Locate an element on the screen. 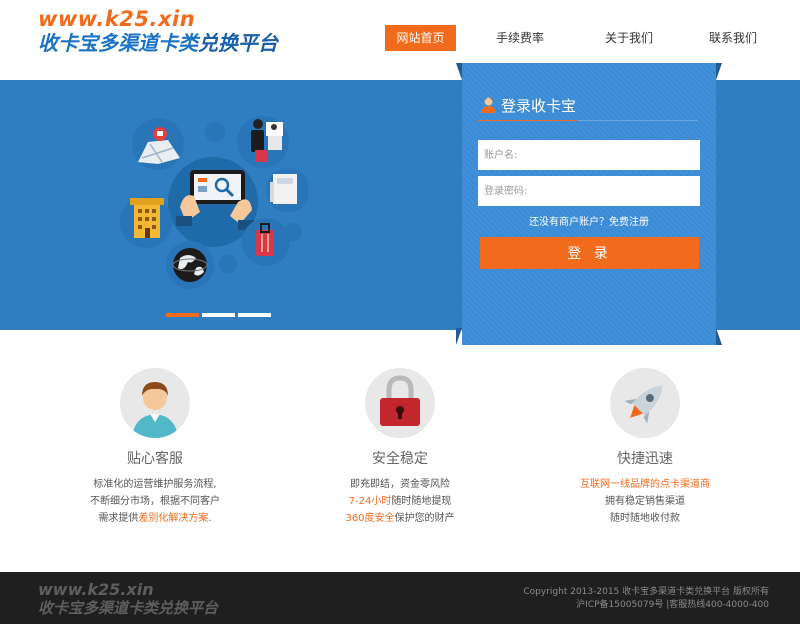 The width and height of the screenshot is (800, 624). login-title-text: 登录收卡宝 is located at coordinates (539, 106).